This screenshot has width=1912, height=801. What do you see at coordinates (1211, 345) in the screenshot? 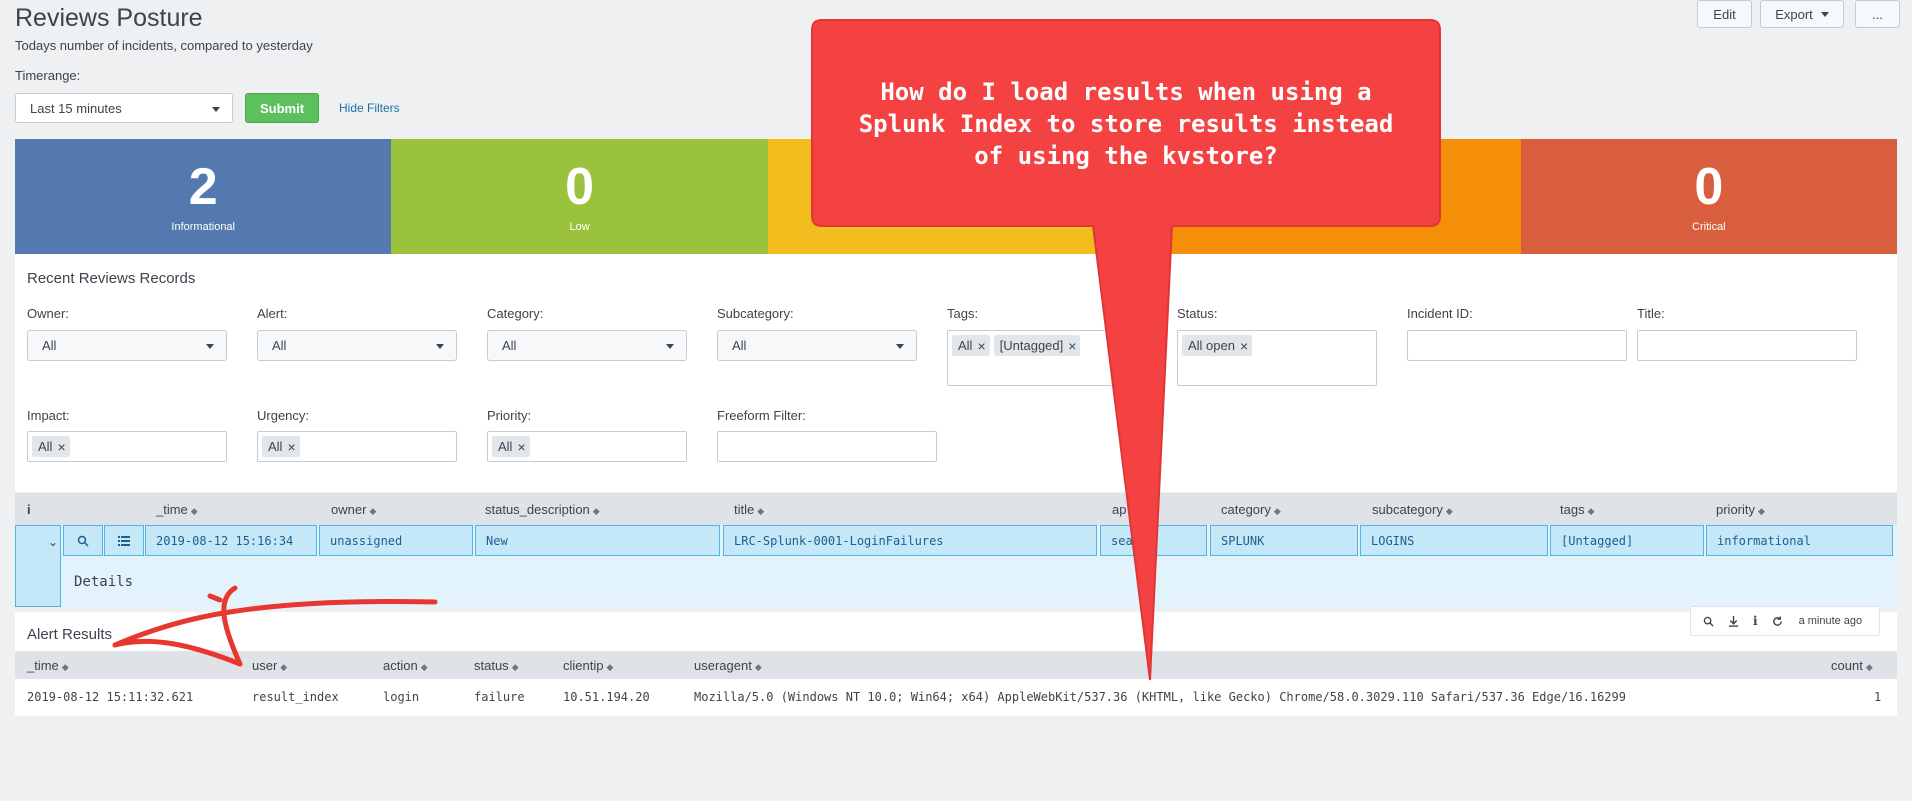
I see `token-label: All open` at bounding box center [1211, 345].